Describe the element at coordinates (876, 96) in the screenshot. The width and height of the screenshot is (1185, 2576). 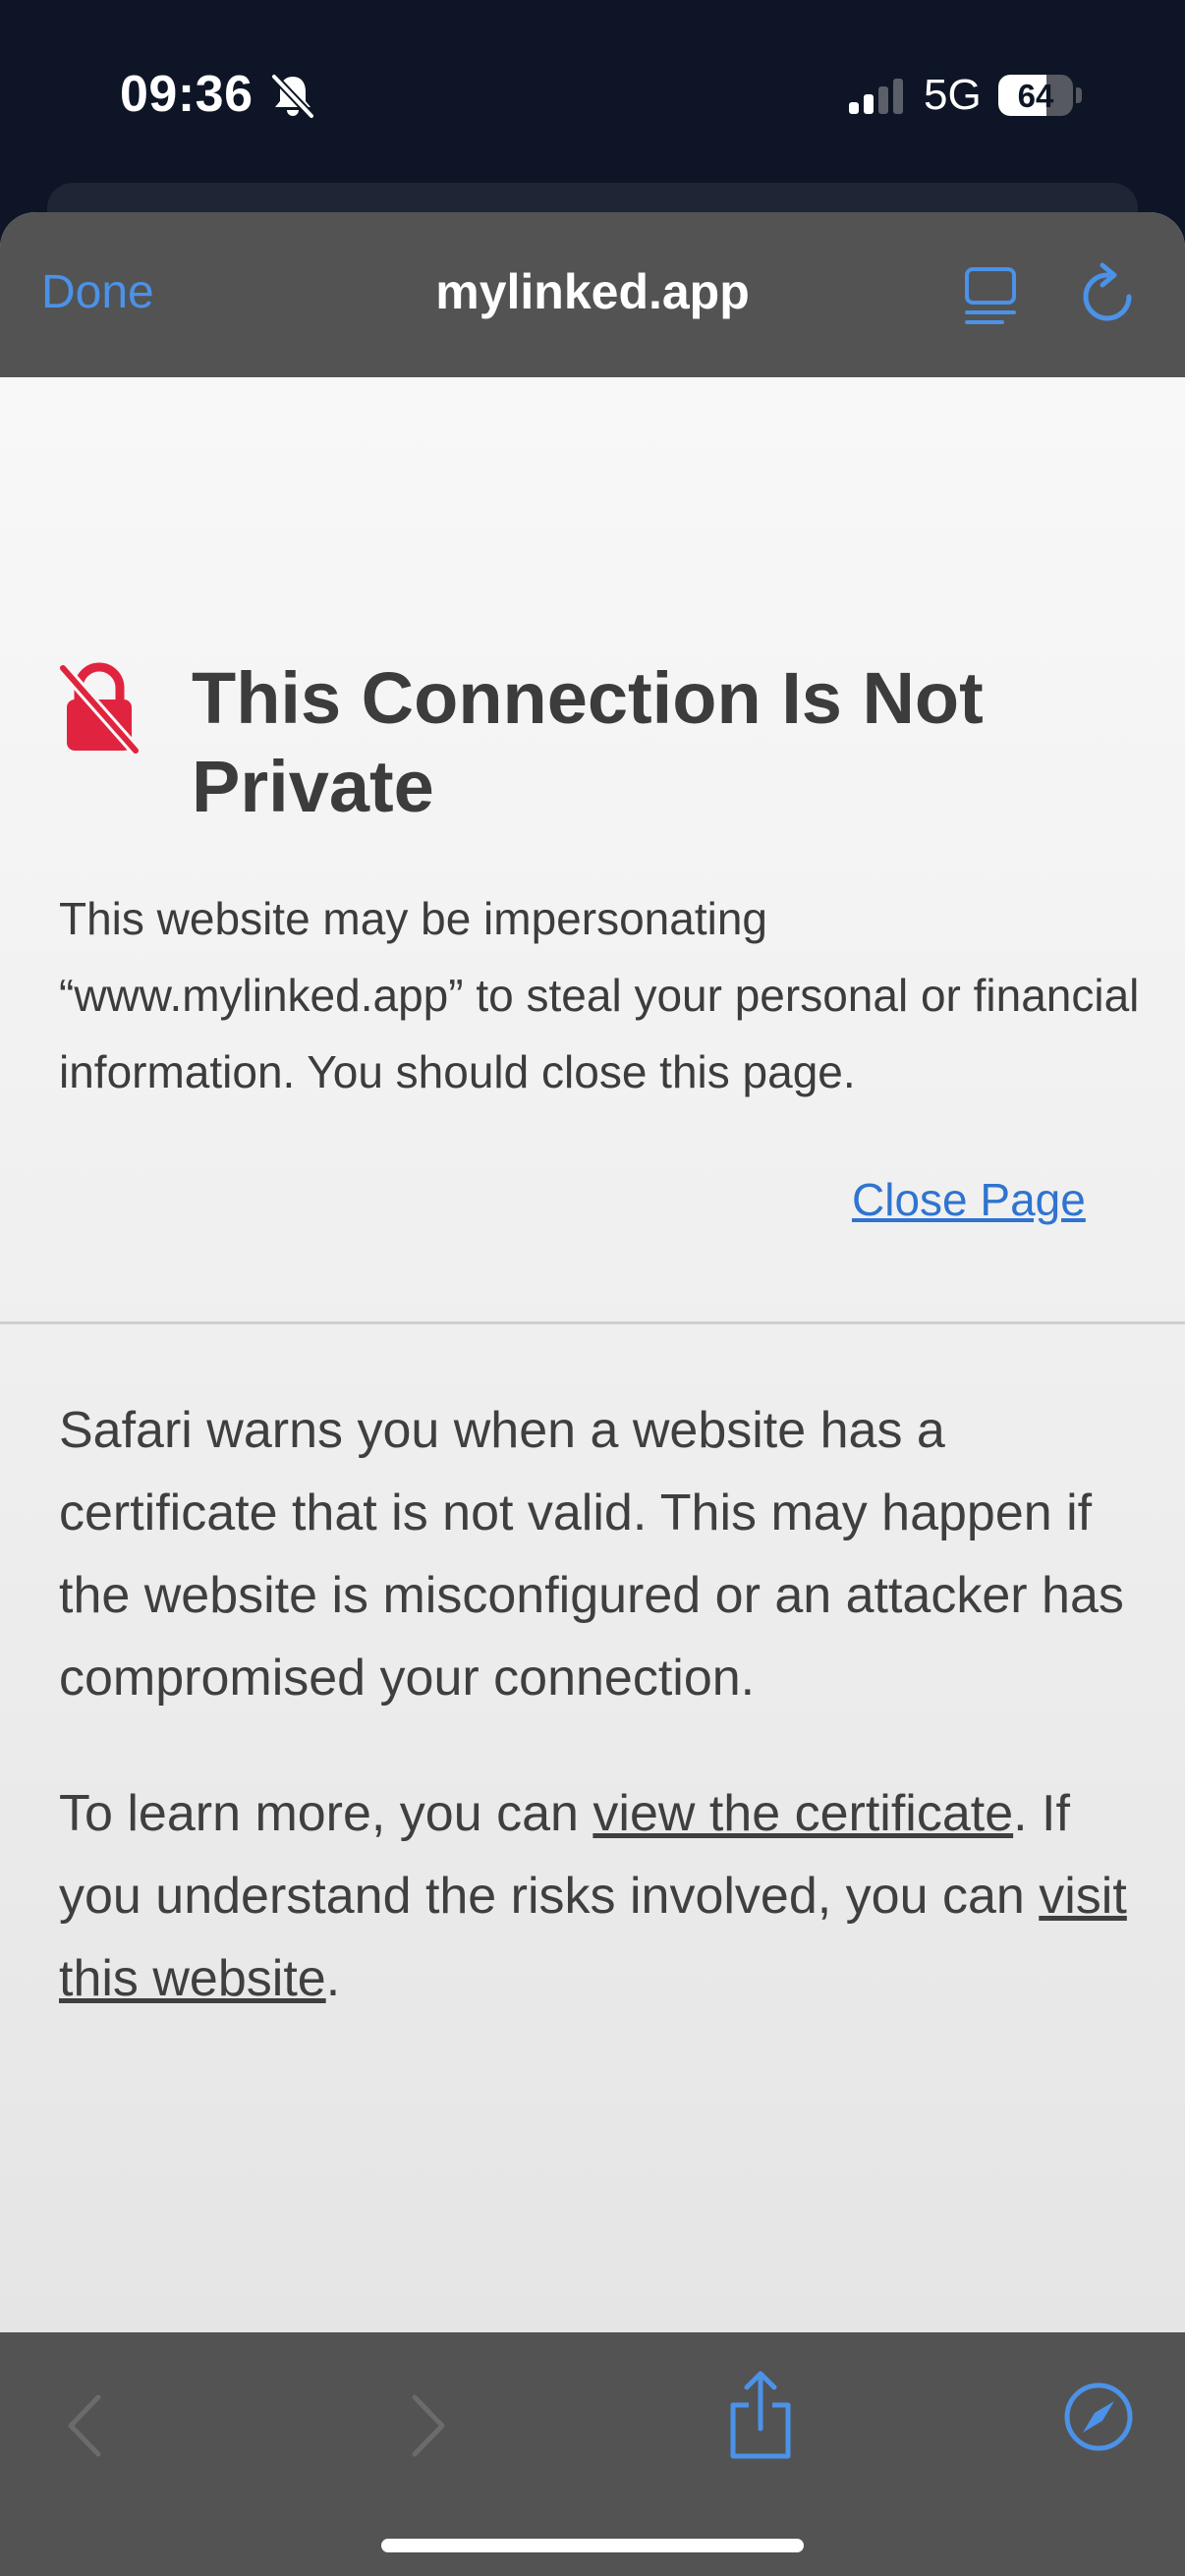
I see `signal-icon` at that location.